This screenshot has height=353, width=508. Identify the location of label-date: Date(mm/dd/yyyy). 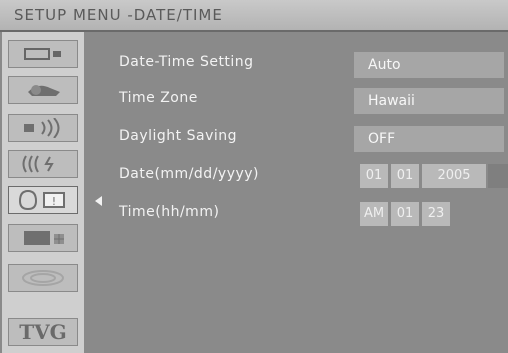
(189, 174).